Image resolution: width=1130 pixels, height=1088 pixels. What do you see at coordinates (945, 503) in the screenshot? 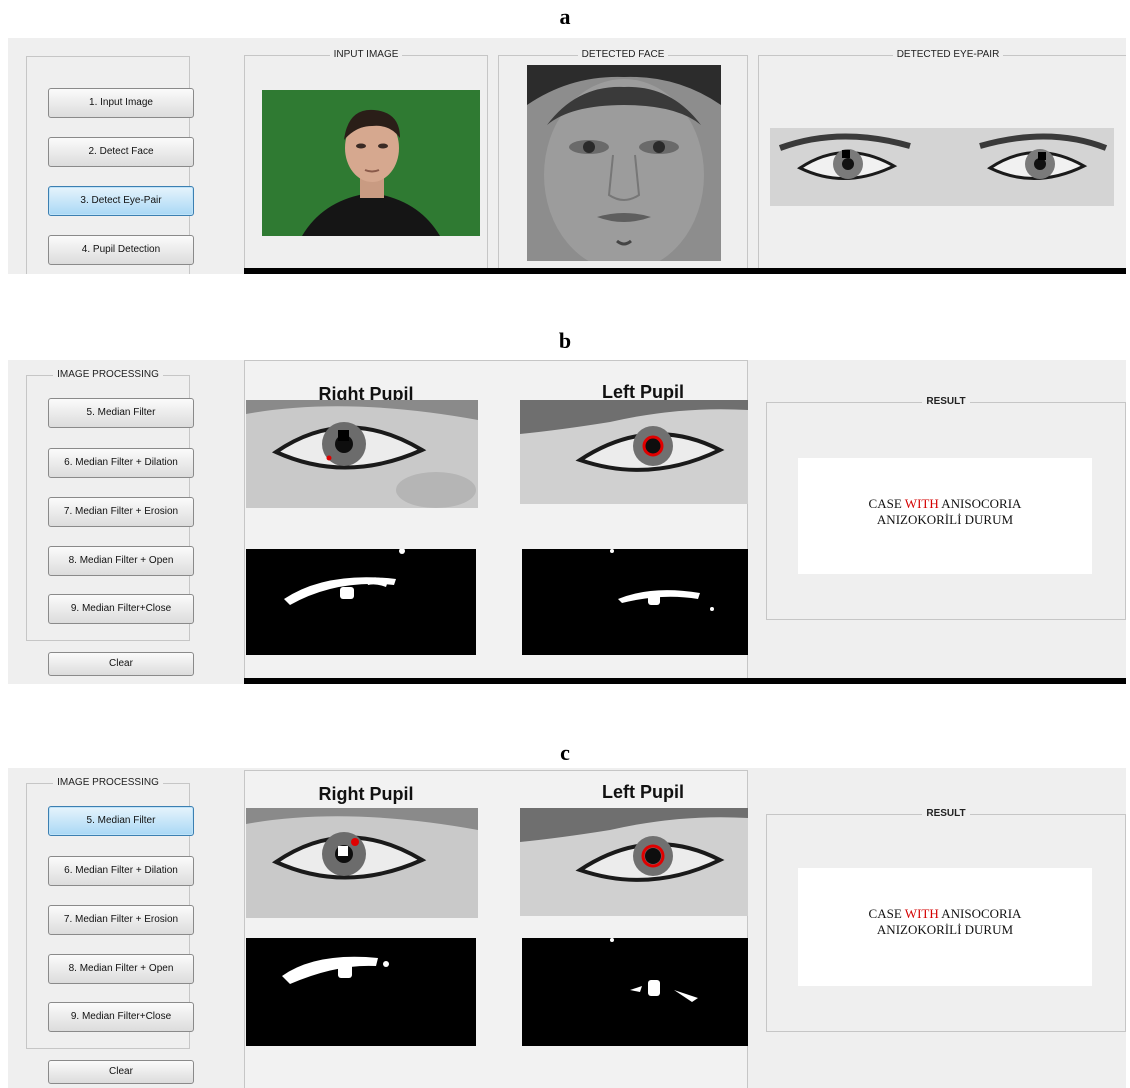
I see `result-line-1: CASE WITH ANISOCORIA` at bounding box center [945, 503].